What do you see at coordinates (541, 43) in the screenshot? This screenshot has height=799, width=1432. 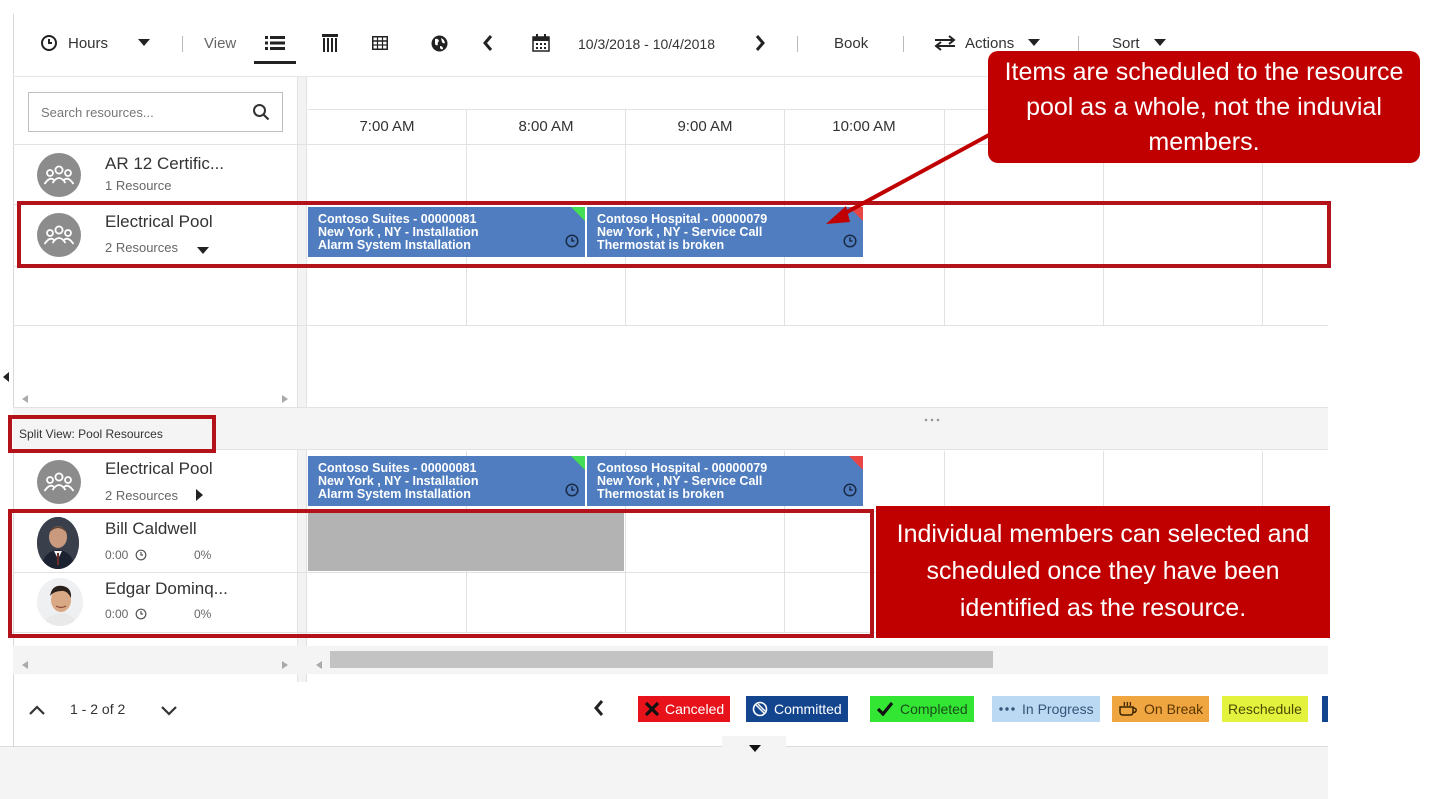 I see `calendar-icon` at bounding box center [541, 43].